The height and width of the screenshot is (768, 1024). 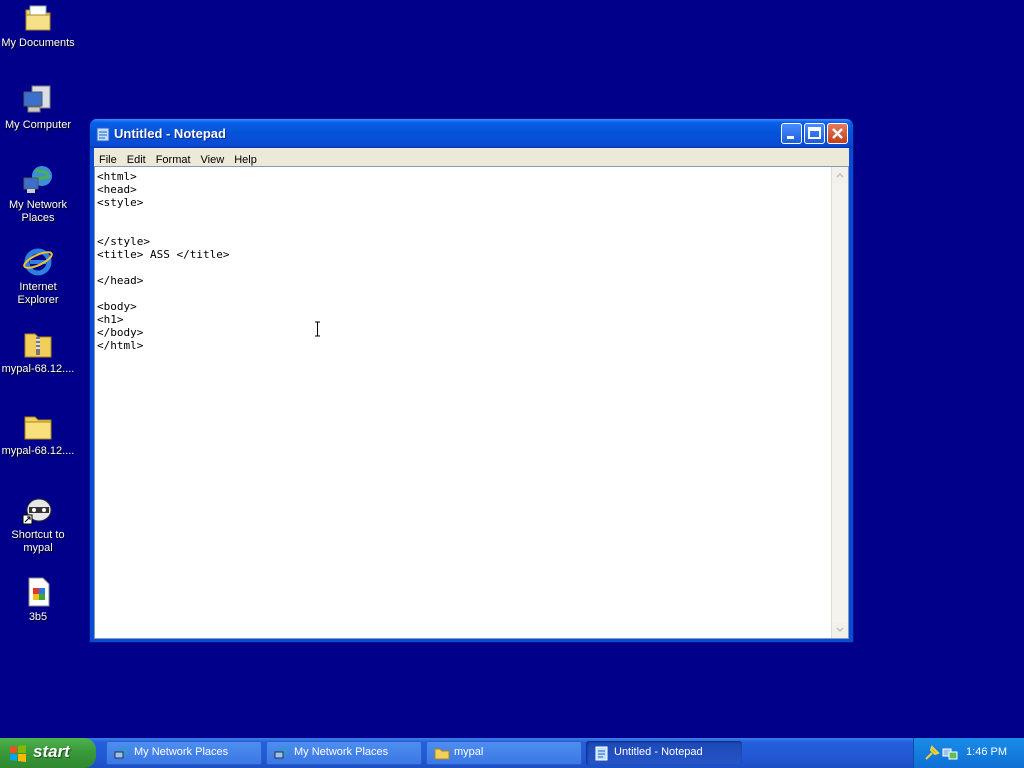 I want to click on system-tray: 1:46 PM, so click(x=968, y=753).